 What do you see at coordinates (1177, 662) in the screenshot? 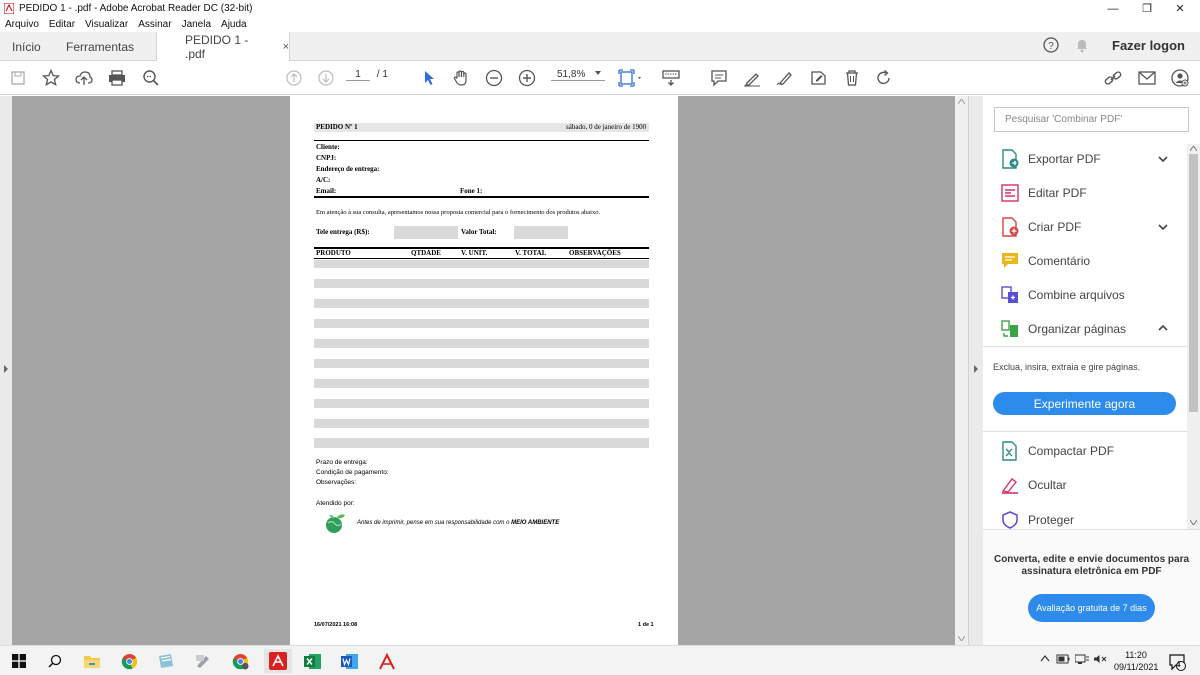
I see `notification-center-icon: 4` at bounding box center [1177, 662].